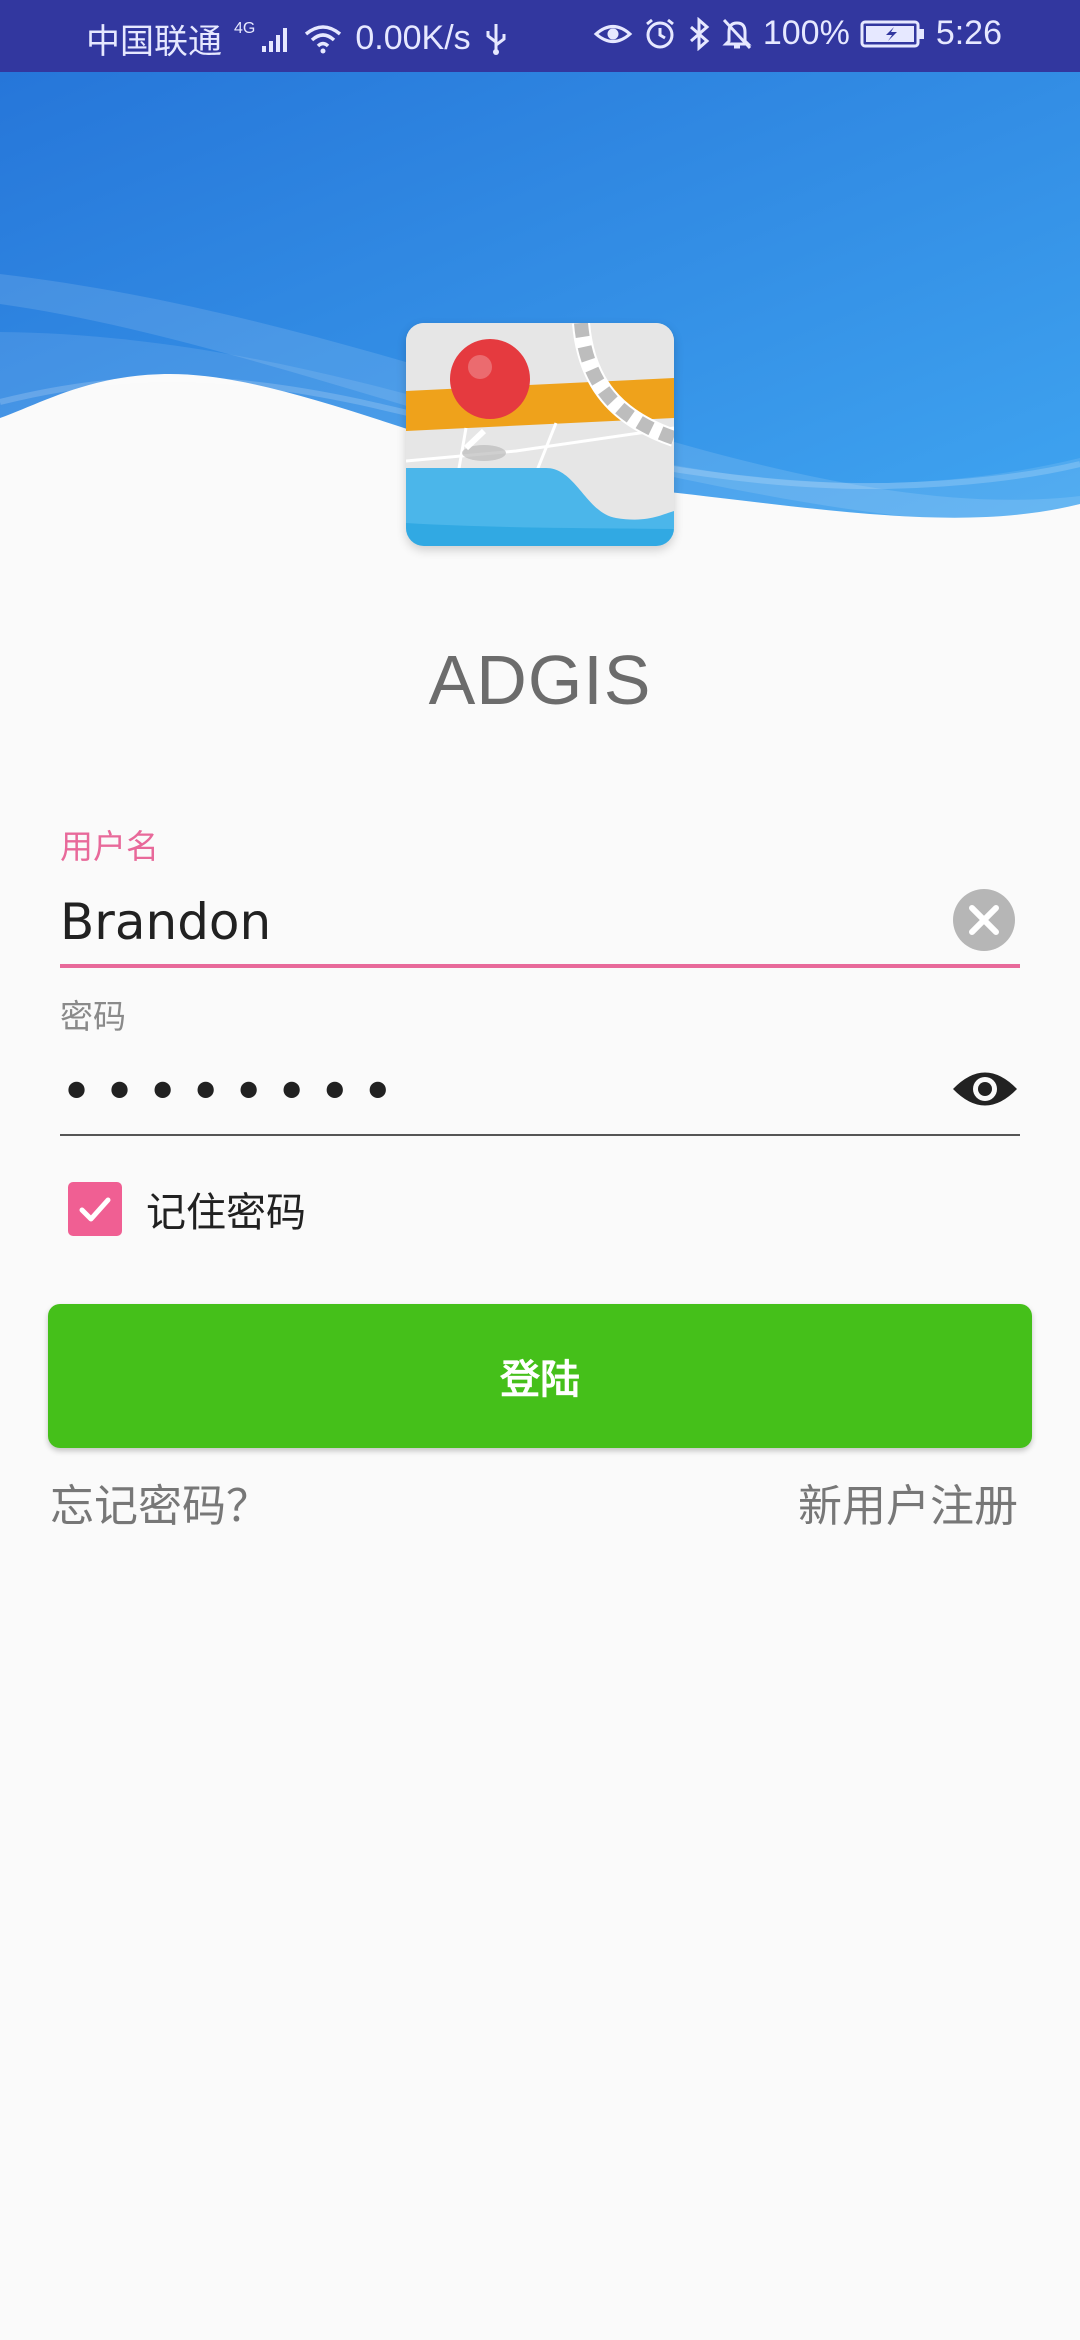 This screenshot has width=1080, height=2340. I want to click on clear-username-button, so click(984, 920).